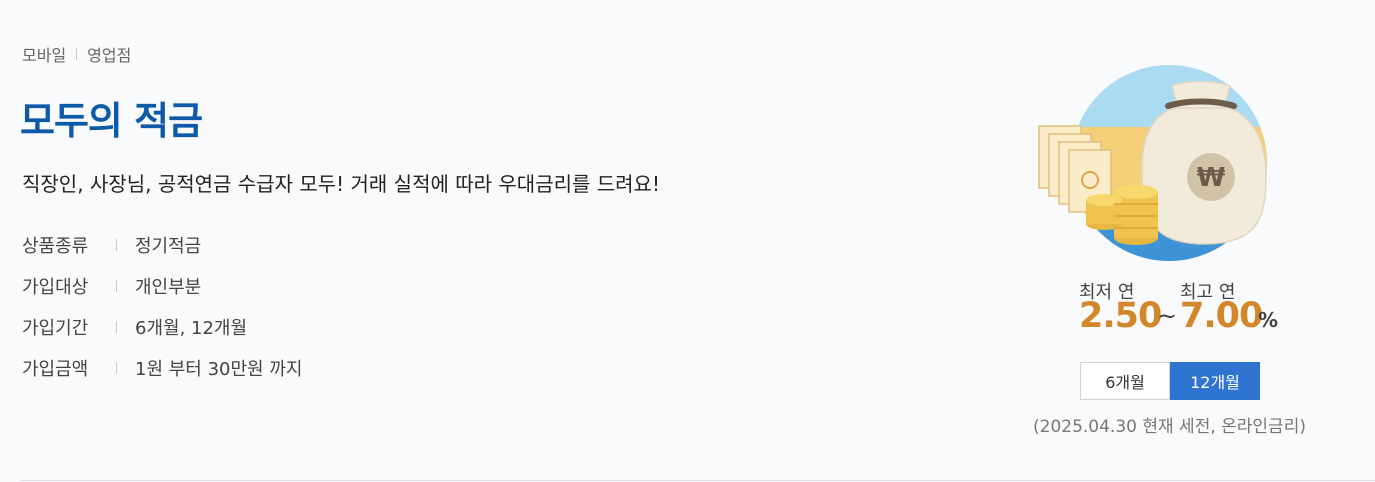 The height and width of the screenshot is (482, 1375). Describe the element at coordinates (1120, 316) in the screenshot. I see `min-rate-value: 2.50` at that location.